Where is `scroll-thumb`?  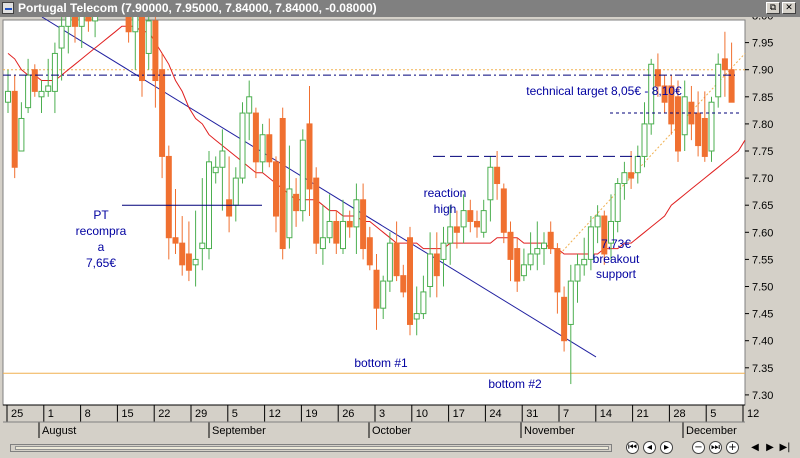
scroll-thumb is located at coordinates (312, 448).